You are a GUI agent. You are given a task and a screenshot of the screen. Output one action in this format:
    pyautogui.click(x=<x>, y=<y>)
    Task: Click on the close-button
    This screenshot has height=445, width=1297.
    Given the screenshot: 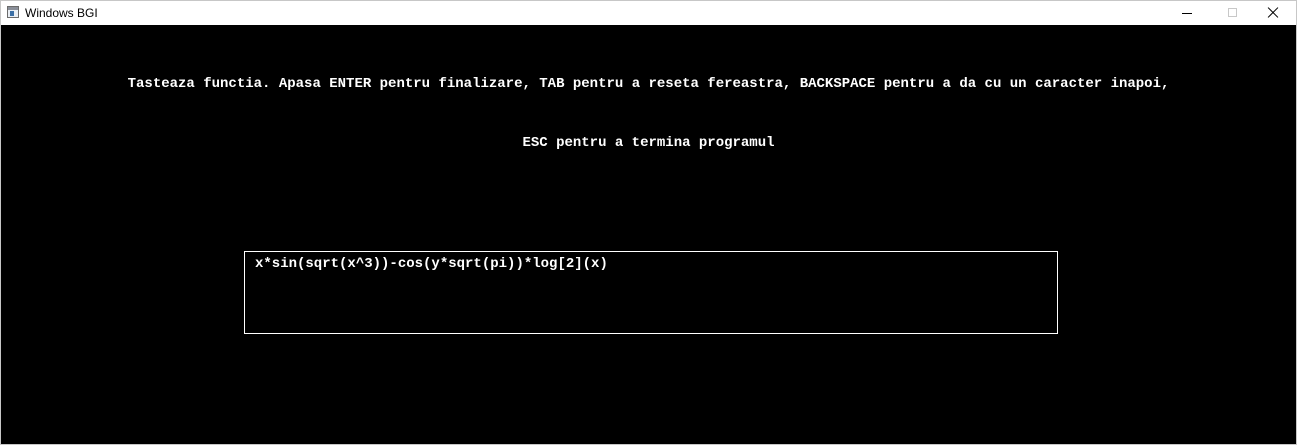 What is the action you would take?
    pyautogui.click(x=1273, y=13)
    